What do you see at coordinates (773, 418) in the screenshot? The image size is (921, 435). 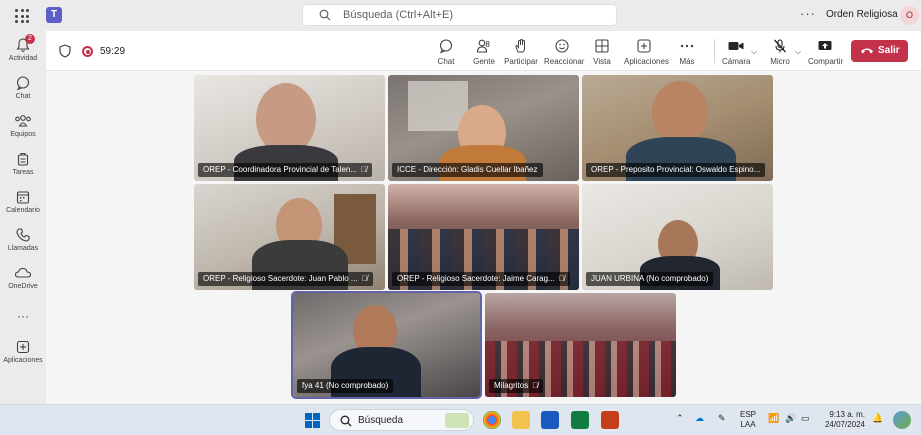 I see `wifi-icon: 📶` at bounding box center [773, 418].